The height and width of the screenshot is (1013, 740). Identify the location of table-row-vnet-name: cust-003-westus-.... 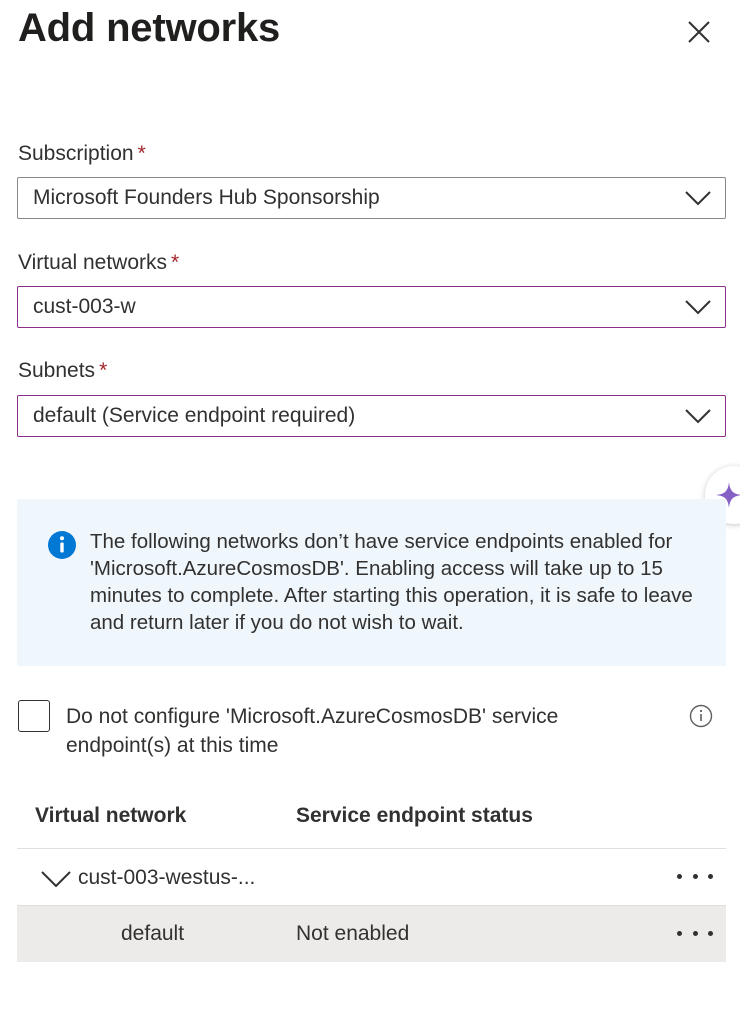
(166, 878).